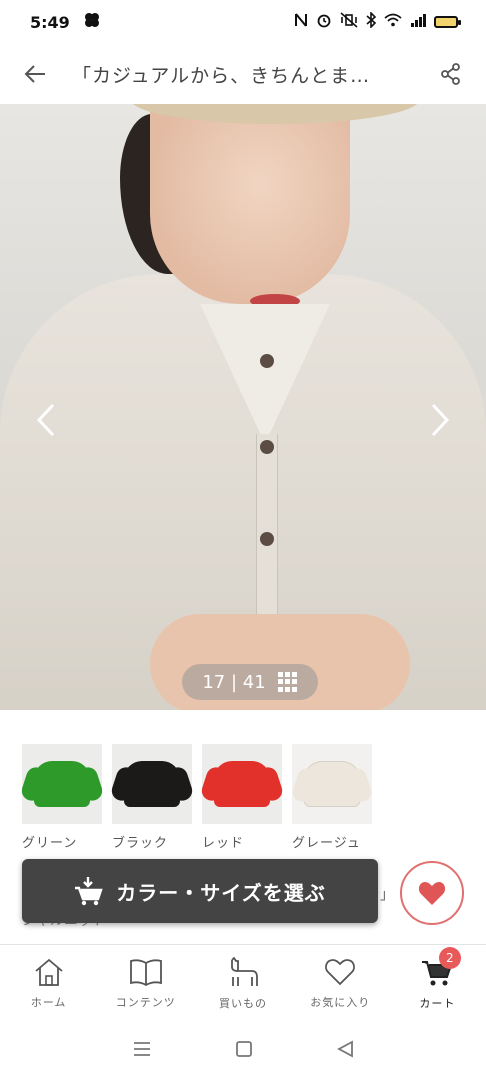 This screenshot has width=486, height=1080. Describe the element at coordinates (340, 971) in the screenshot. I see `heart-outline-icon` at that location.